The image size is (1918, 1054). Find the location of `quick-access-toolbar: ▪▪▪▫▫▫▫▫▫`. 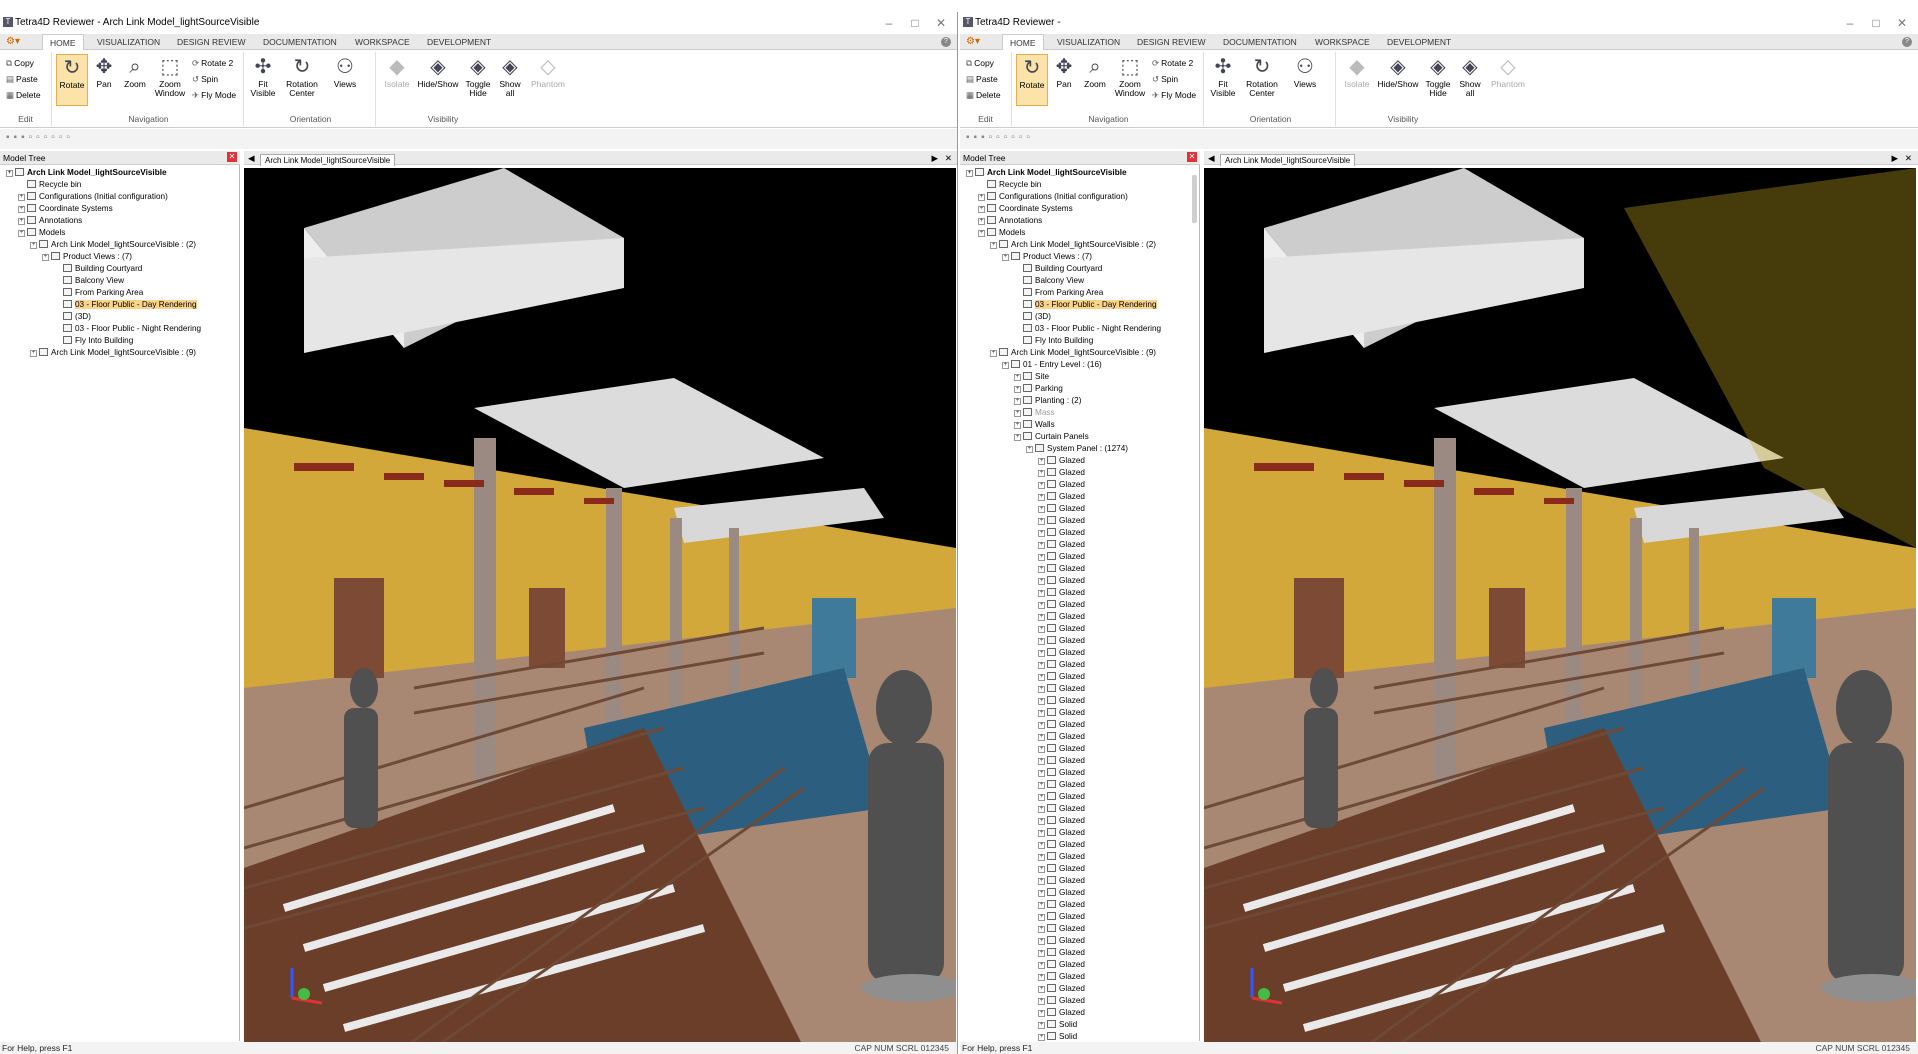

quick-access-toolbar: ▪▪▪▫▫▫▫▫▫ is located at coordinates (1439, 139).